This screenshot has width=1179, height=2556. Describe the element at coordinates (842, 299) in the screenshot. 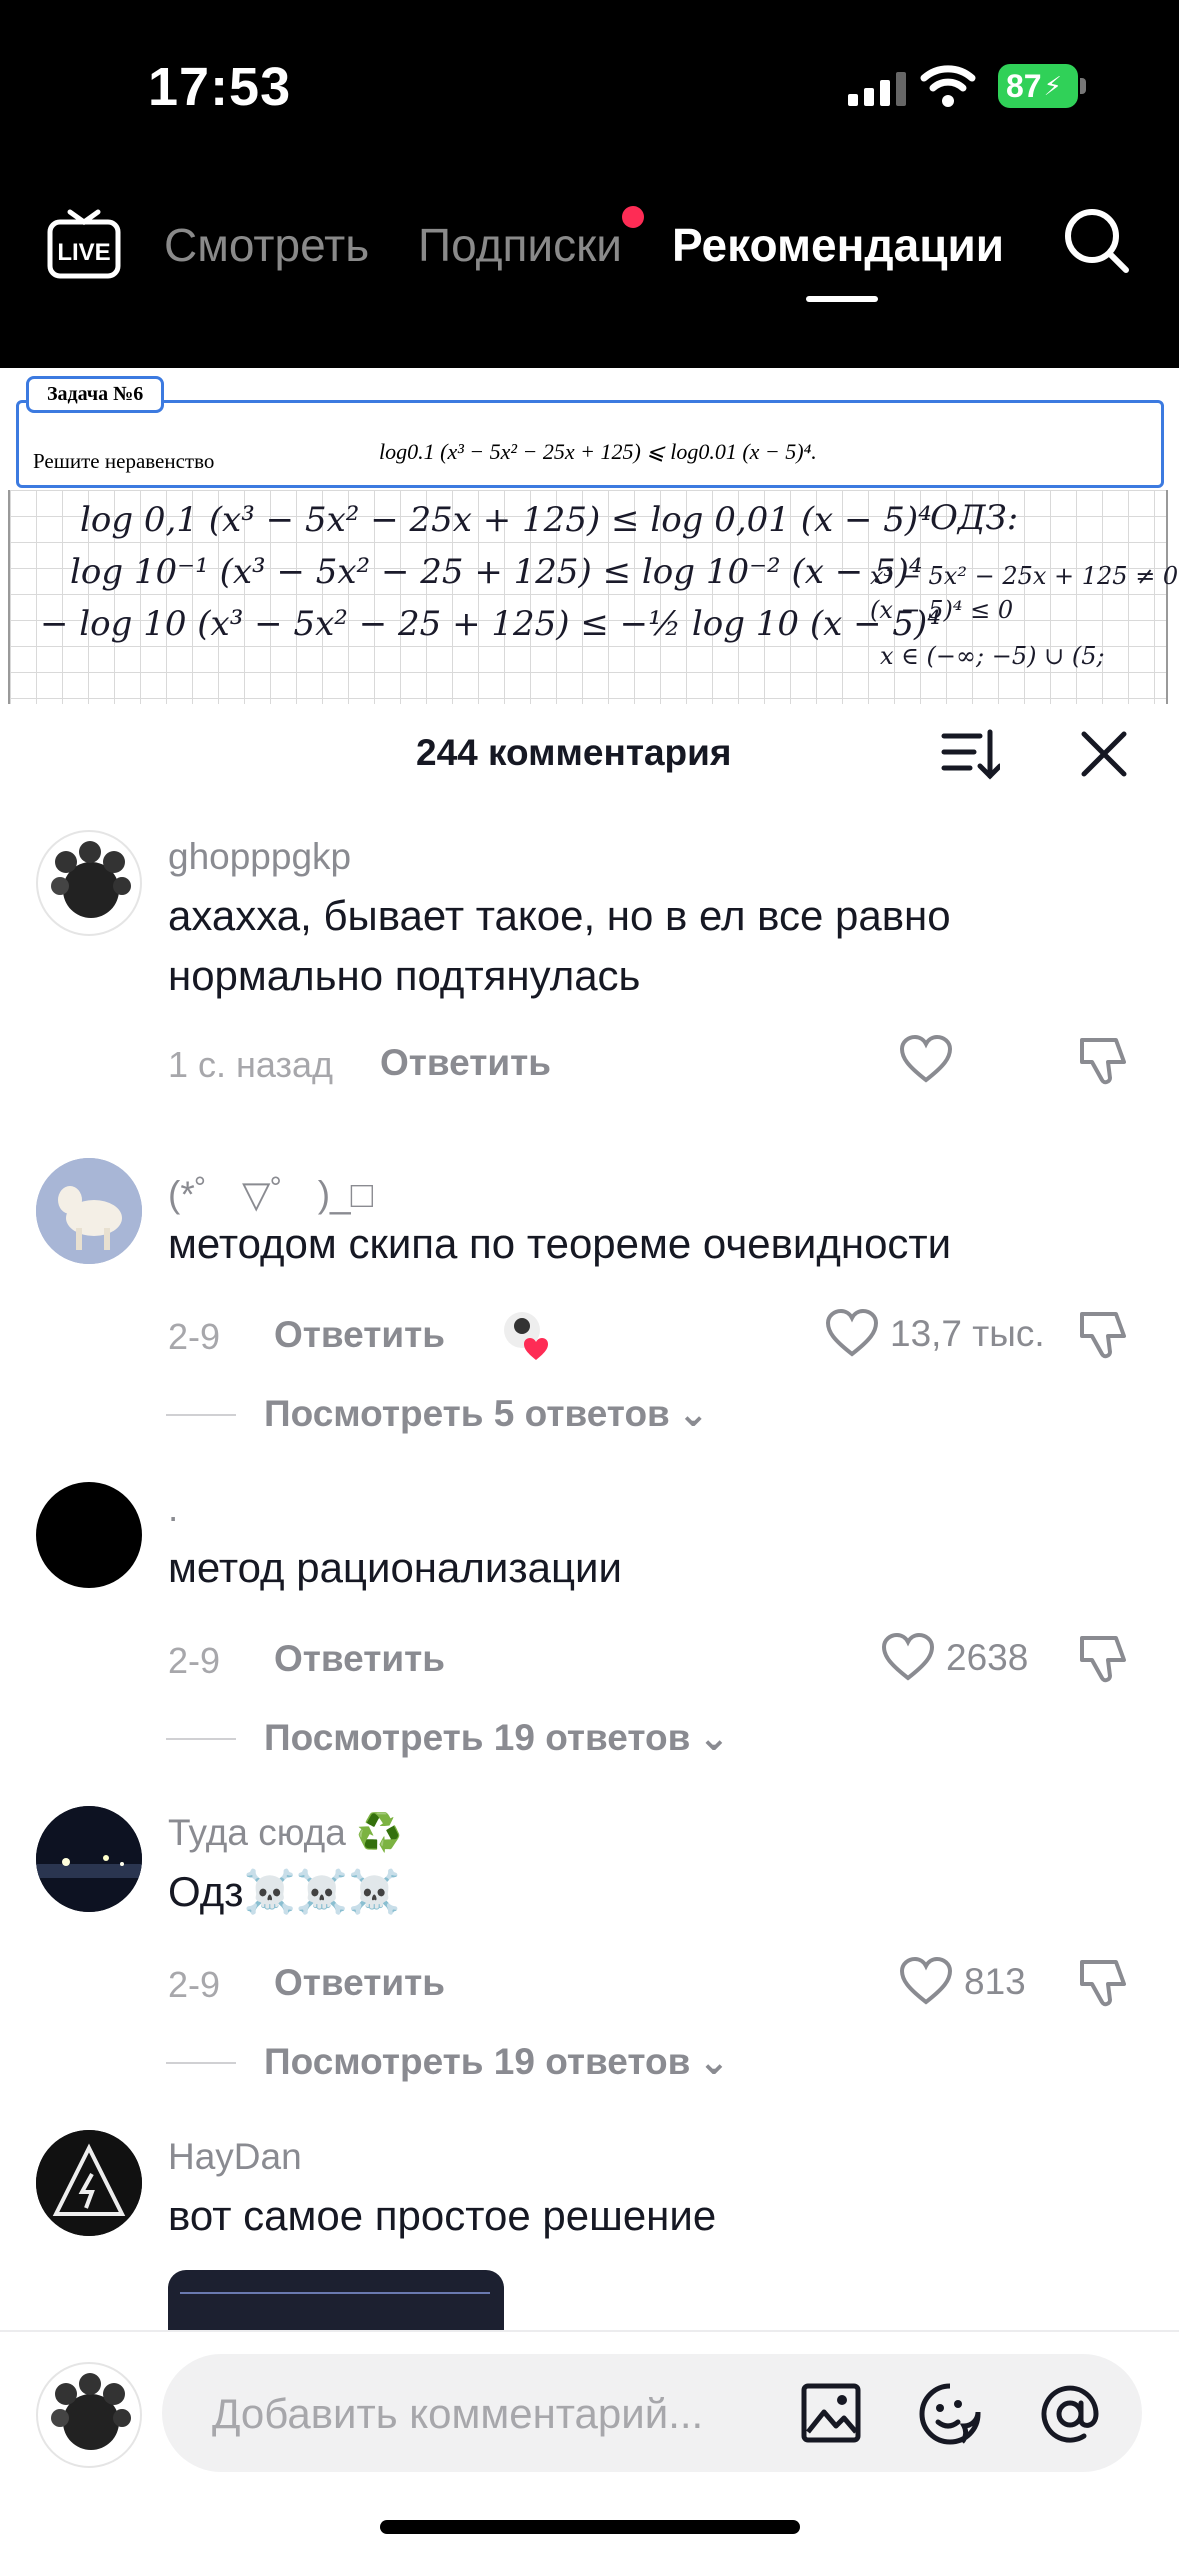

I see `active-tab-indicator` at that location.